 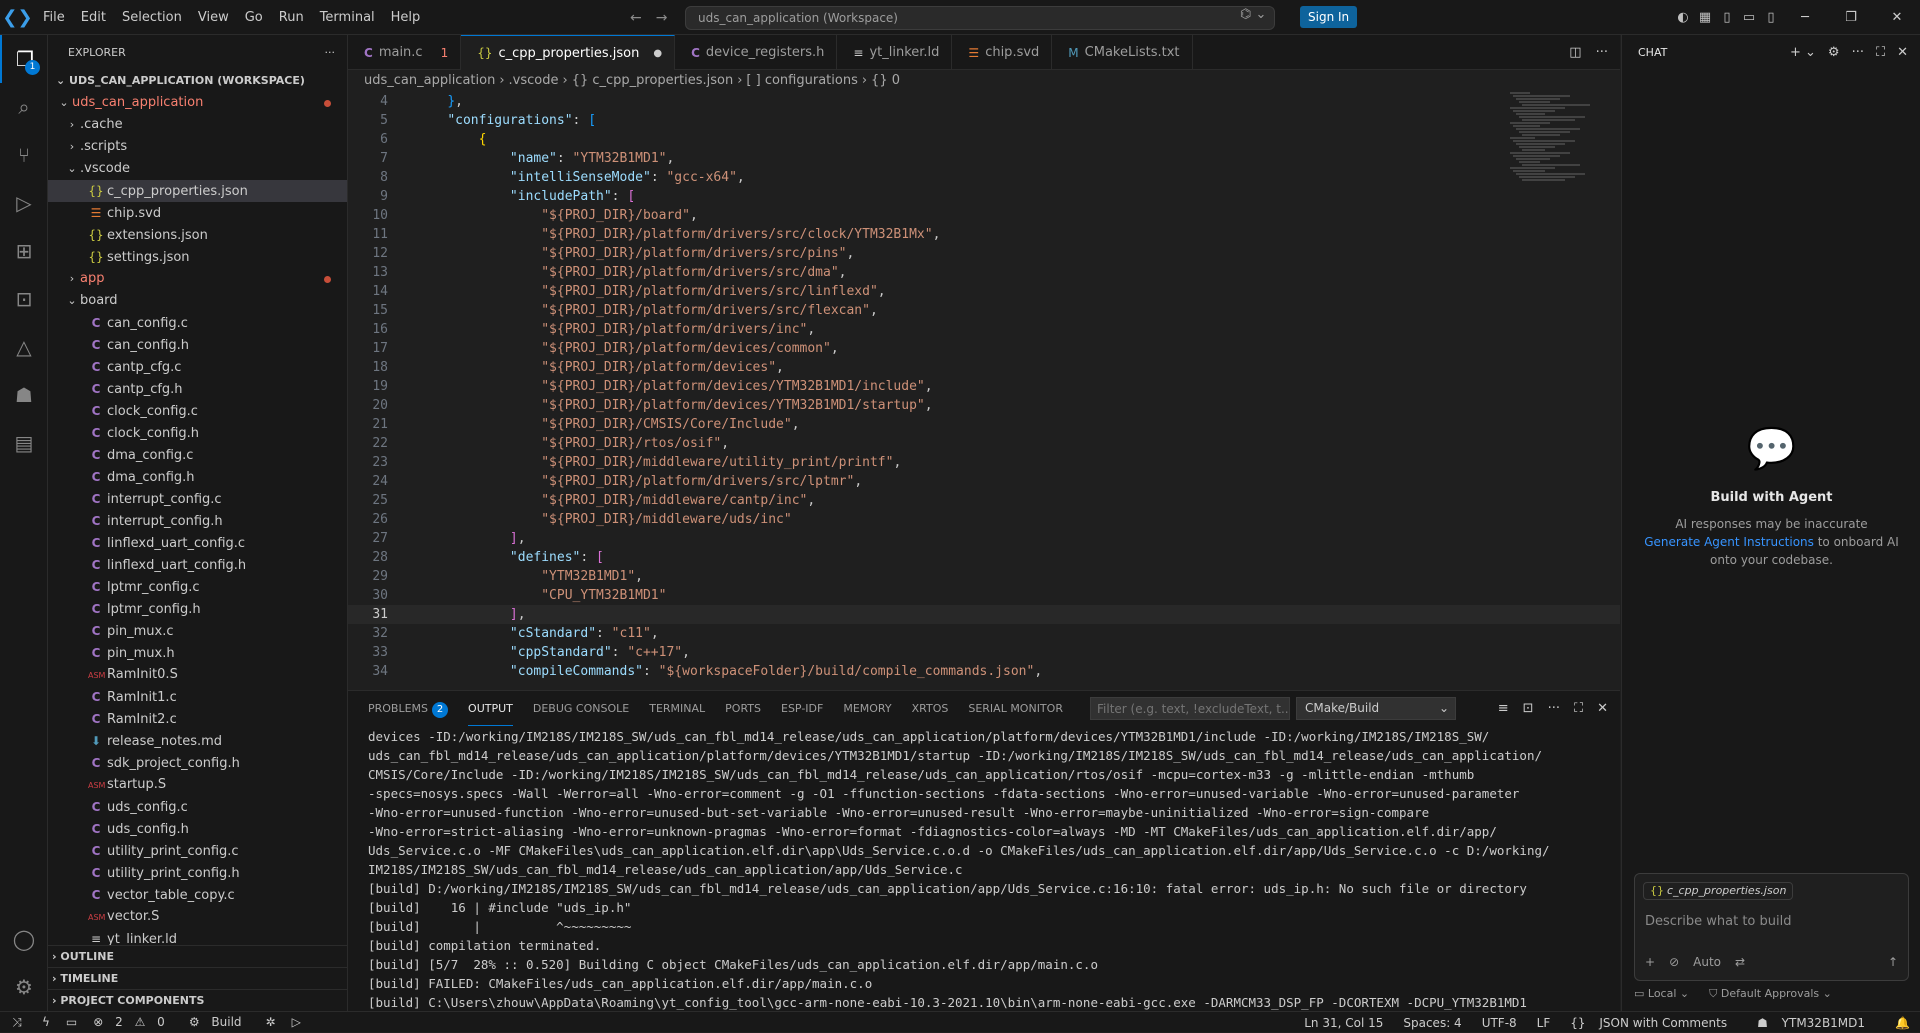 I want to click on manage-gear-icon: ⚙, so click(x=24, y=987).